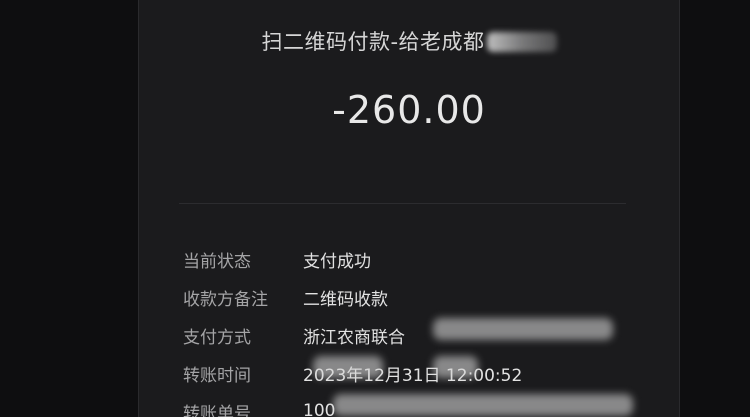 The image size is (750, 417). I want to click on detail-value: 浙江农商联合, so click(354, 337).